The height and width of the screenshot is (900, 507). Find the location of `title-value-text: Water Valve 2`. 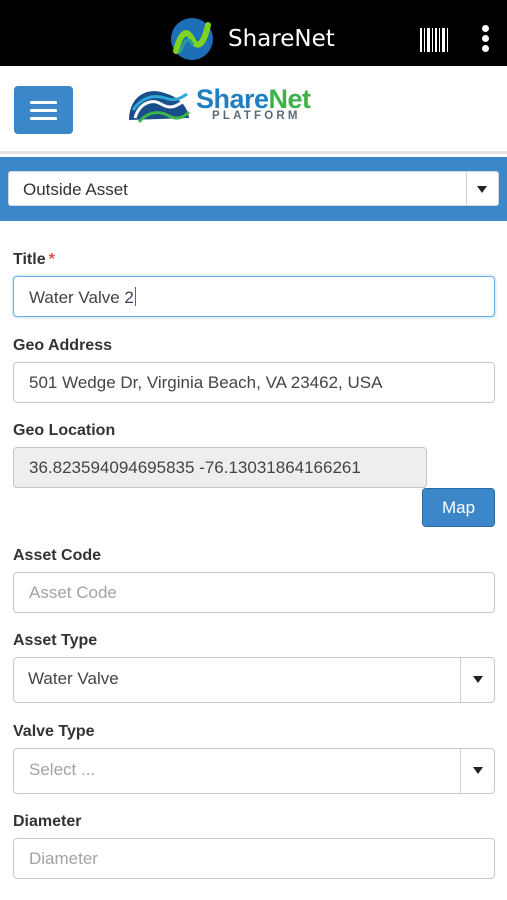

title-value-text: Water Valve 2 is located at coordinates (81, 297).